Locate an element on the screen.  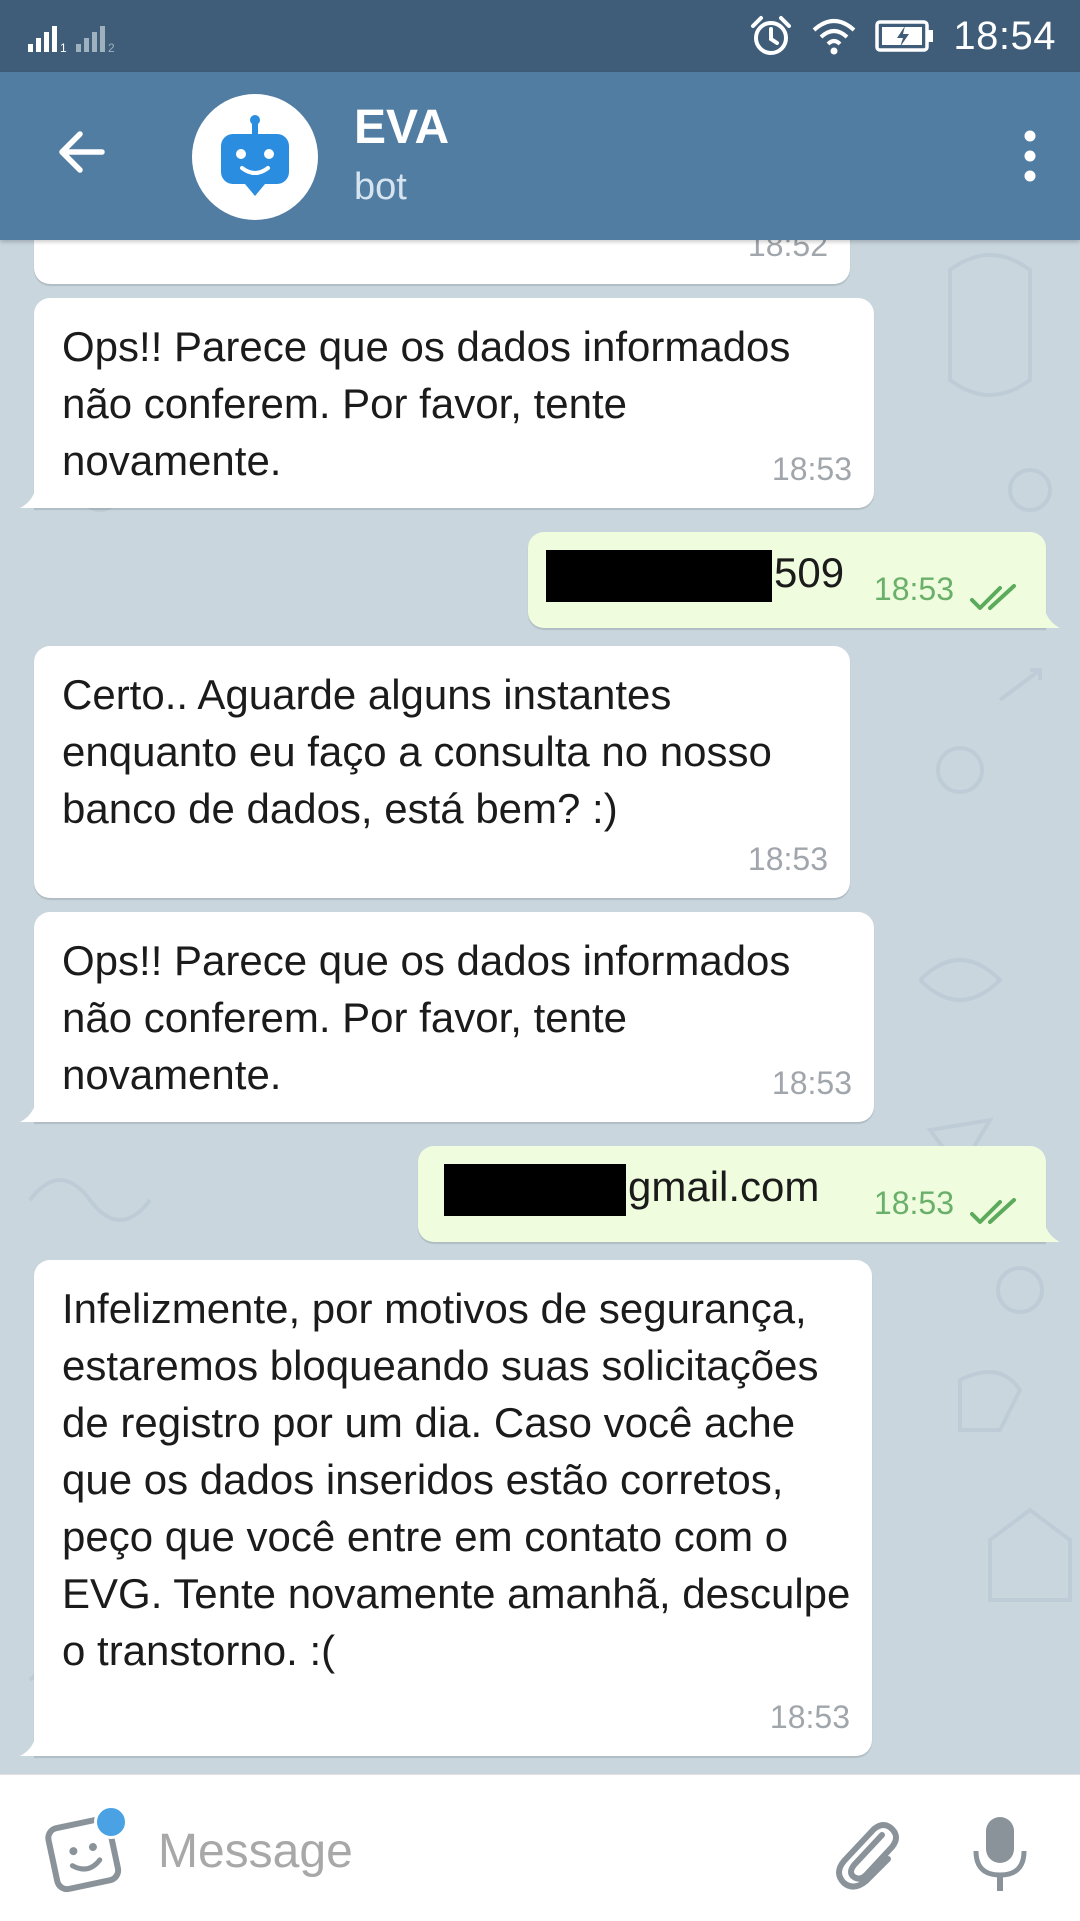
signal-strength-icon: 1 2 is located at coordinates (71, 40).